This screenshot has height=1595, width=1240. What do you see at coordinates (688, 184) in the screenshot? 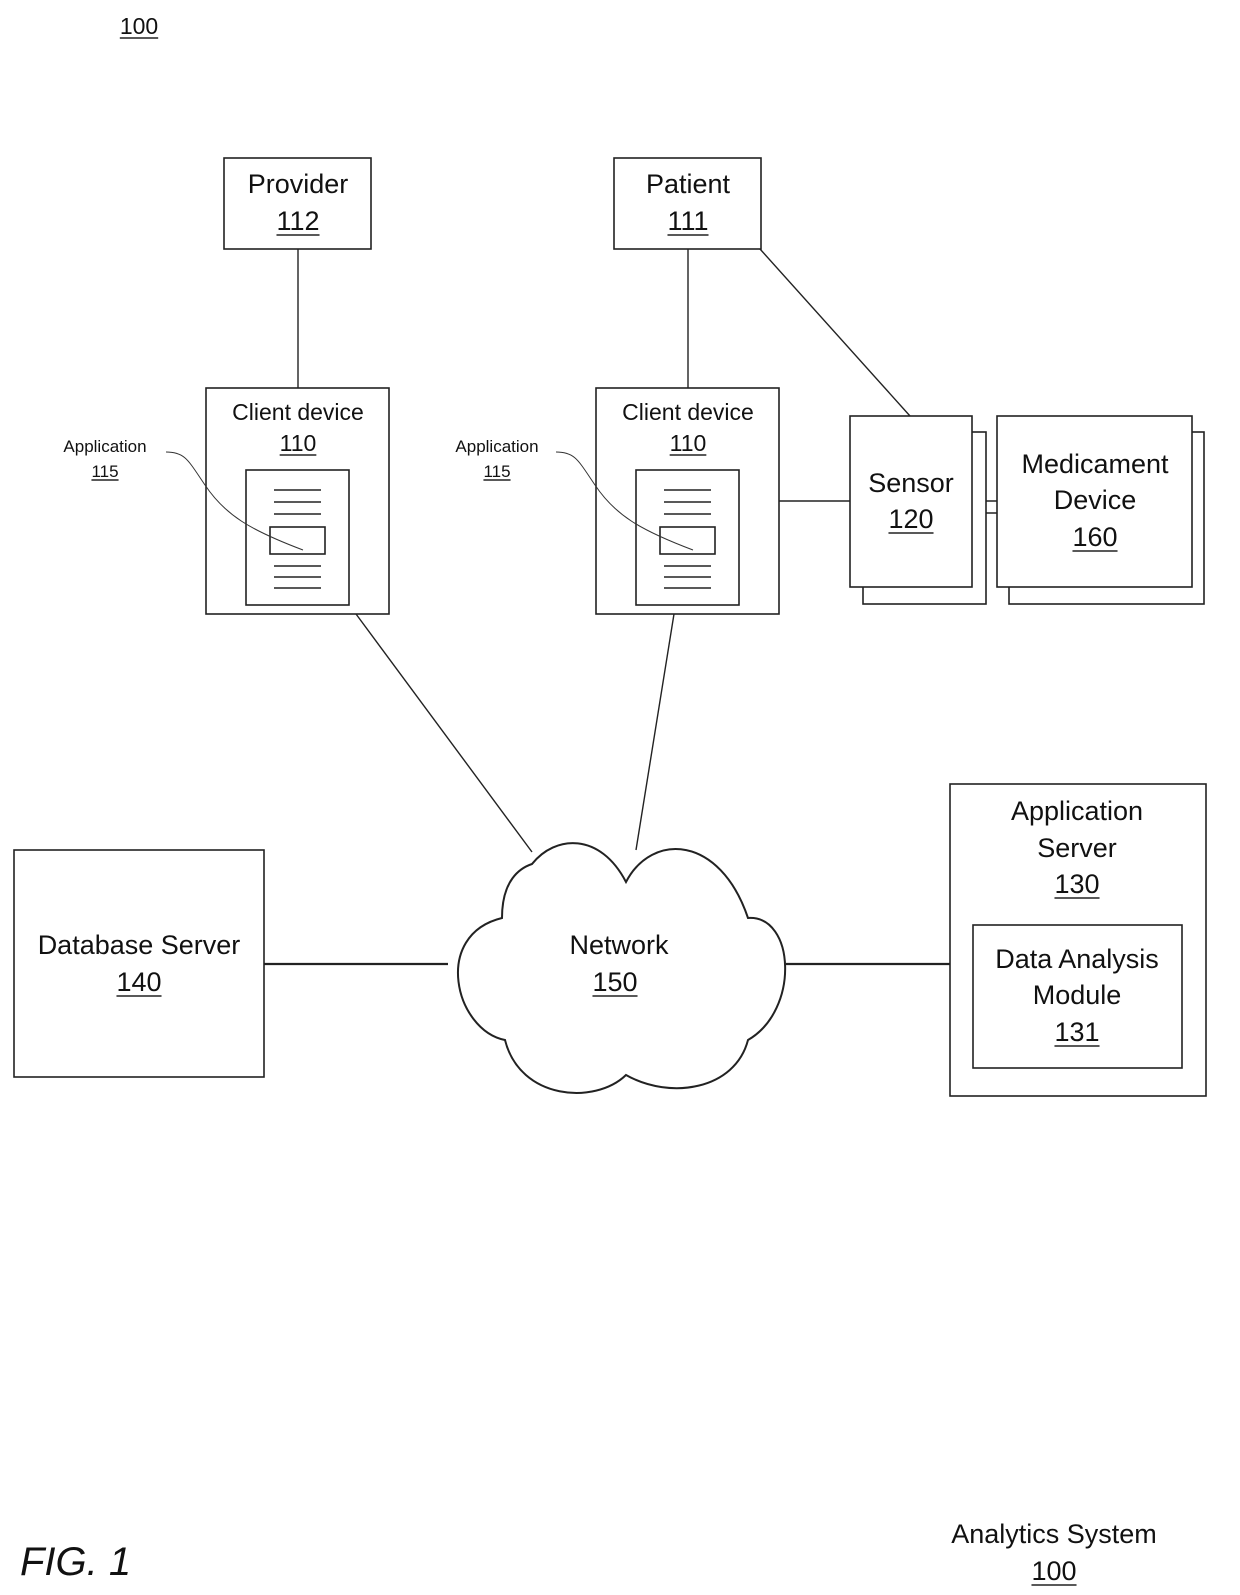
I see `patient-label: Patient` at bounding box center [688, 184].